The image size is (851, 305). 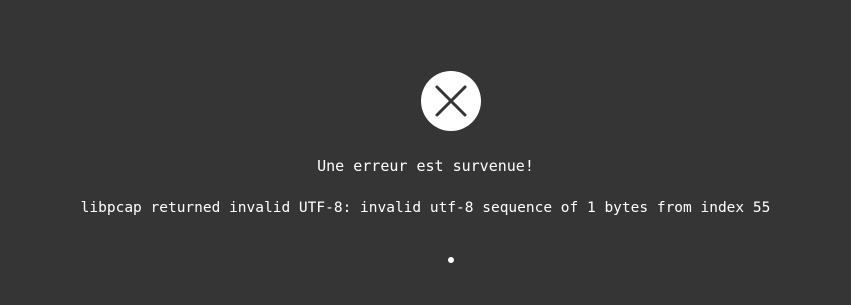 I want to click on x-mark-icon, so click(x=451, y=101).